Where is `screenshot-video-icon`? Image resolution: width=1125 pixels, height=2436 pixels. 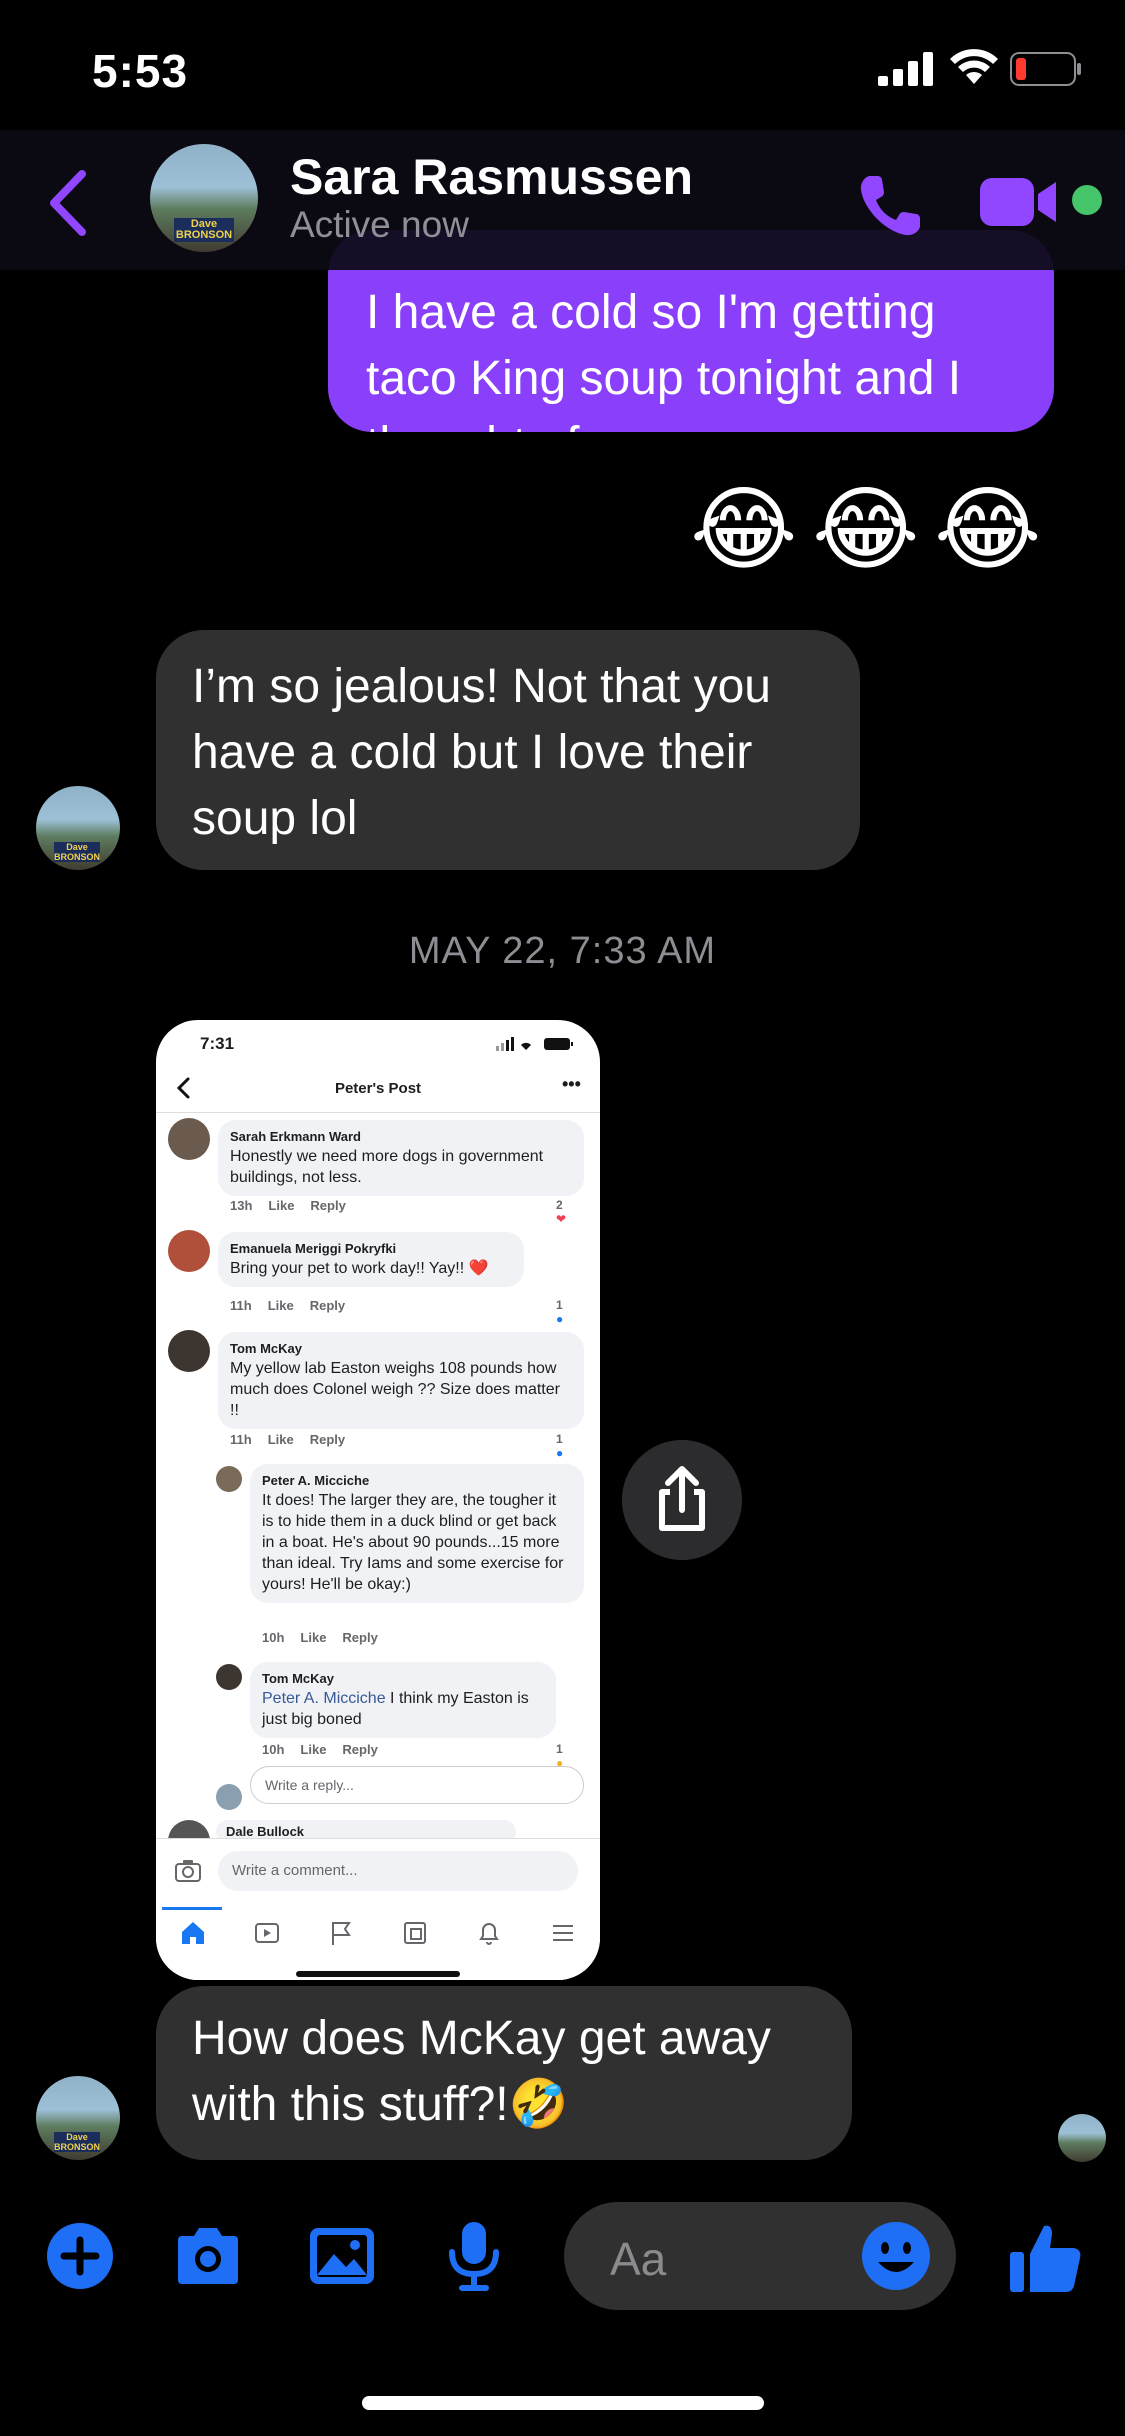 screenshot-video-icon is located at coordinates (267, 1933).